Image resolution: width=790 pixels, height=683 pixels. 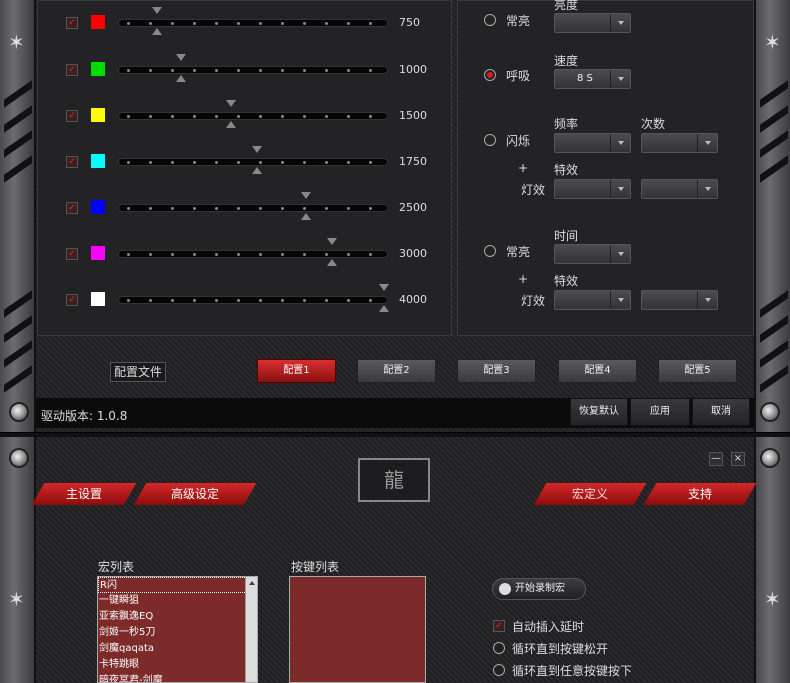 What do you see at coordinates (177, 677) in the screenshot?
I see `macro-list-item: 暗夜冥君-剑魔` at bounding box center [177, 677].